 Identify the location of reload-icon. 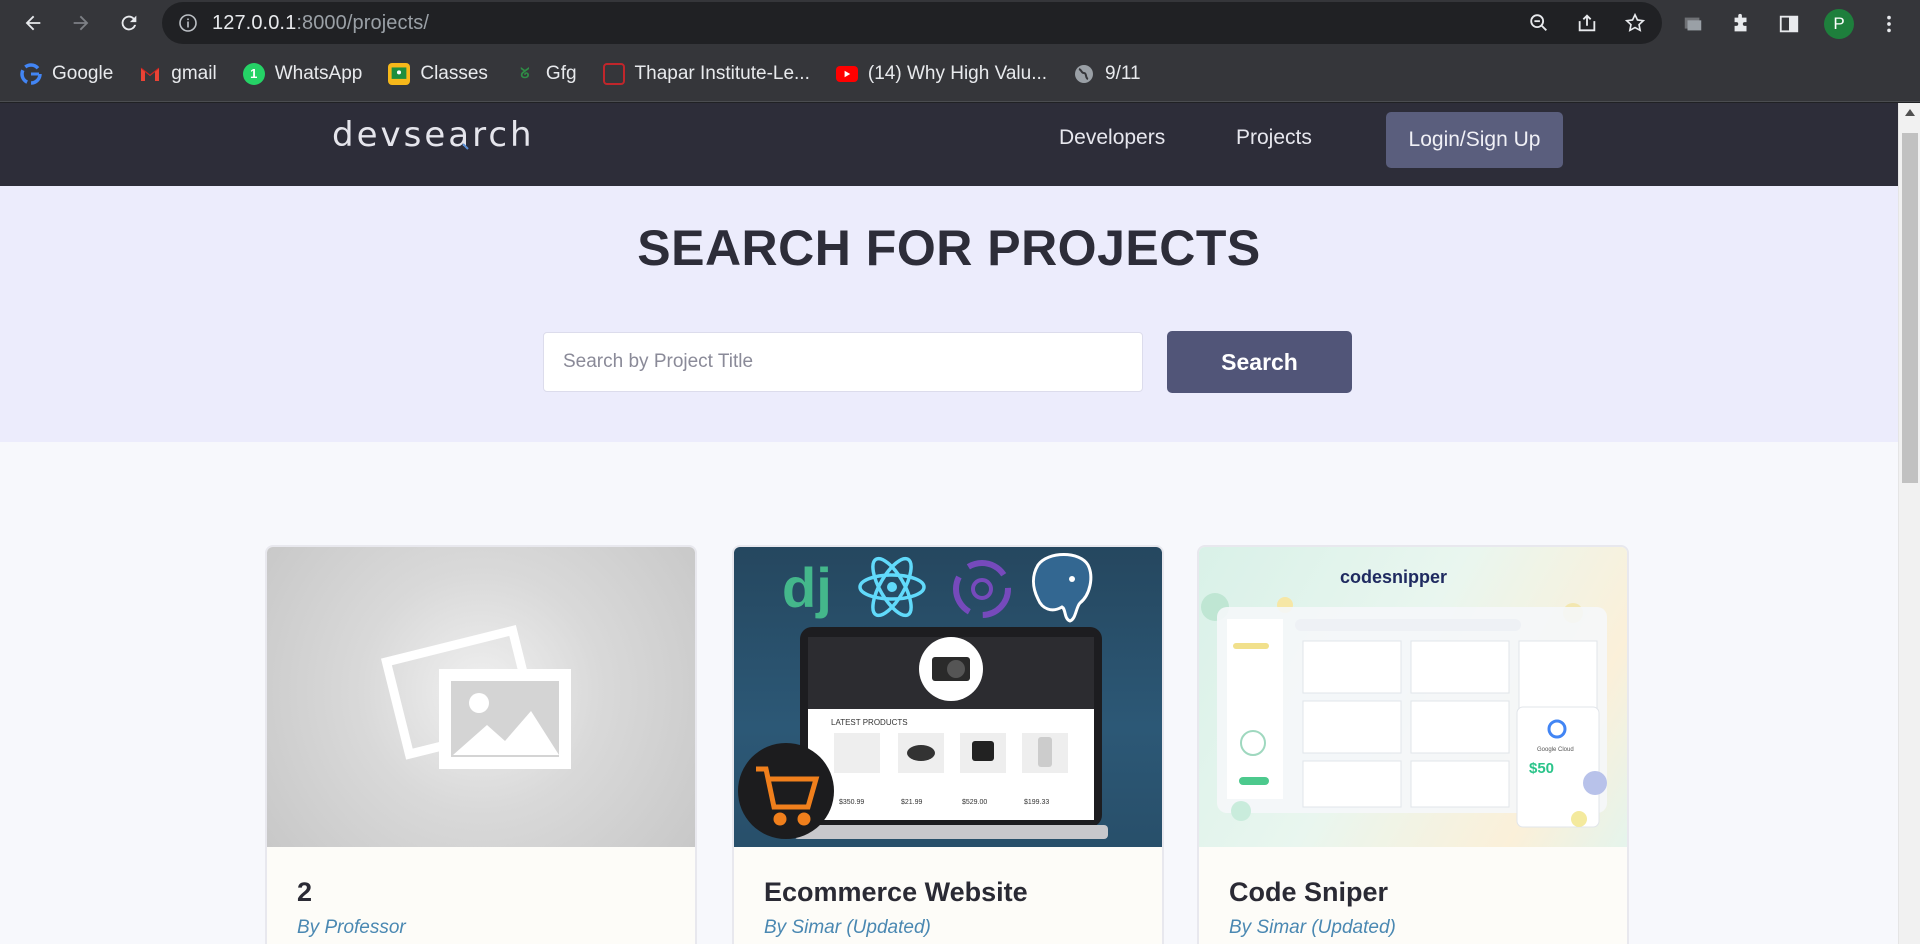
(129, 23).